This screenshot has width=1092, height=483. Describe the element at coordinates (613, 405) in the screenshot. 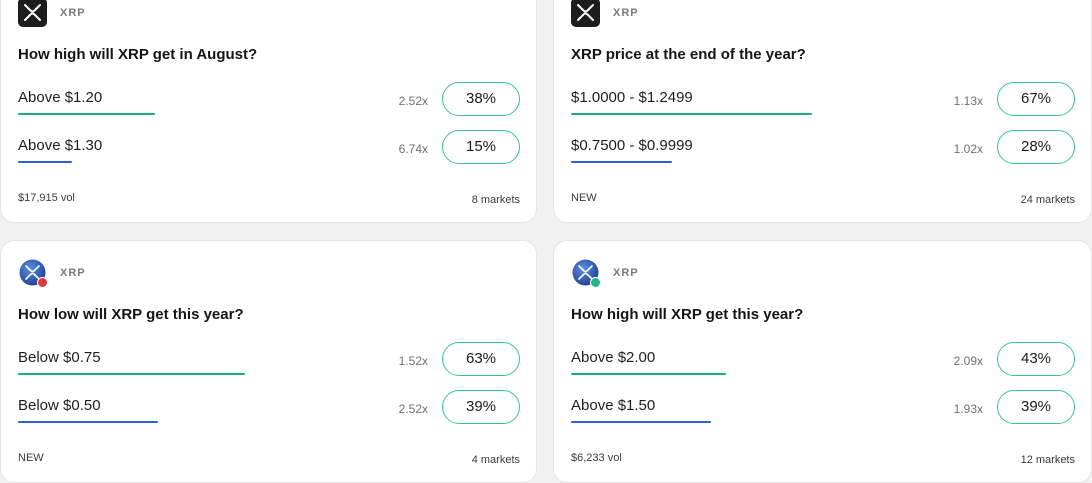

I see `outcome-label: Above $1.50` at that location.